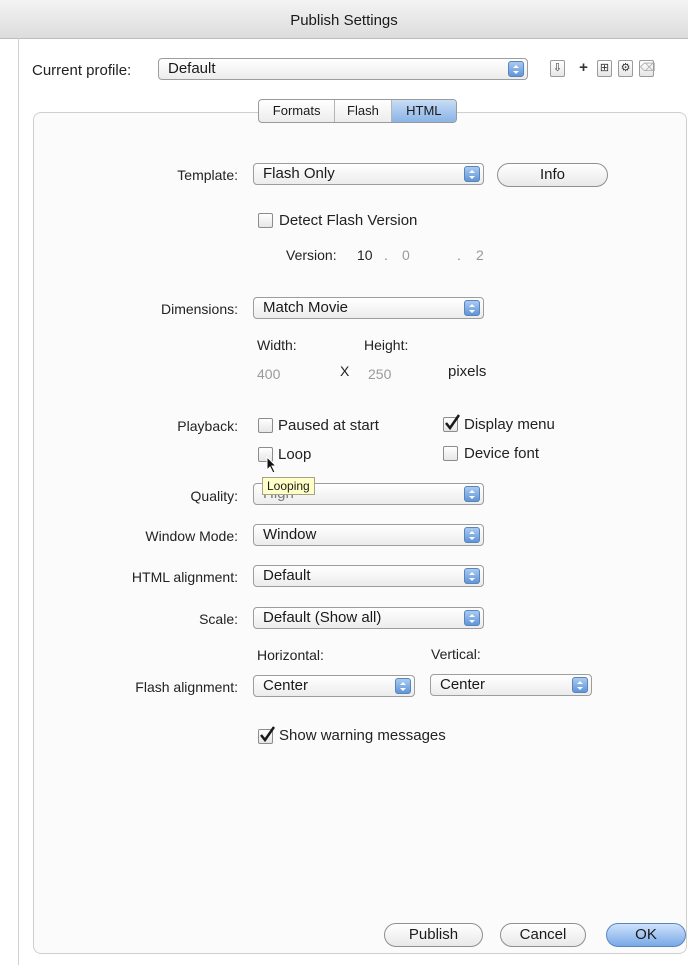 The image size is (688, 965). Describe the element at coordinates (265, 220) in the screenshot. I see `detect-flash-checkbox` at that location.